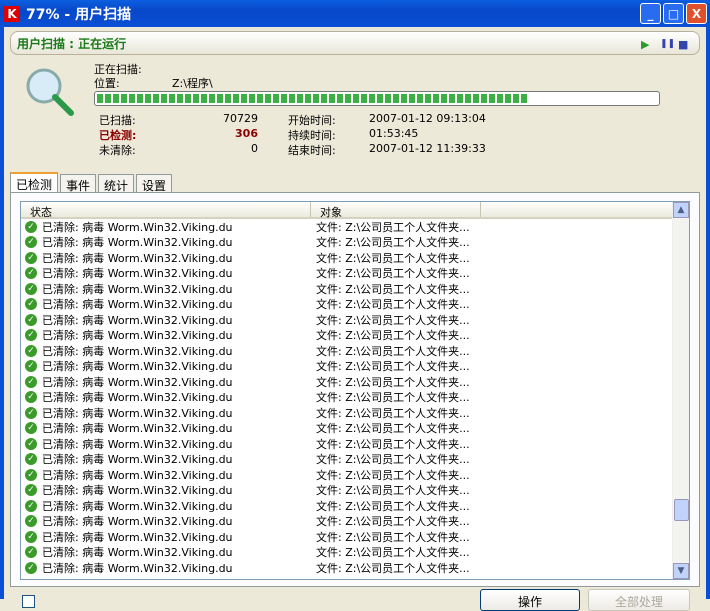  Describe the element at coordinates (681, 210) in the screenshot. I see `scroll-up-icon: ▲` at that location.